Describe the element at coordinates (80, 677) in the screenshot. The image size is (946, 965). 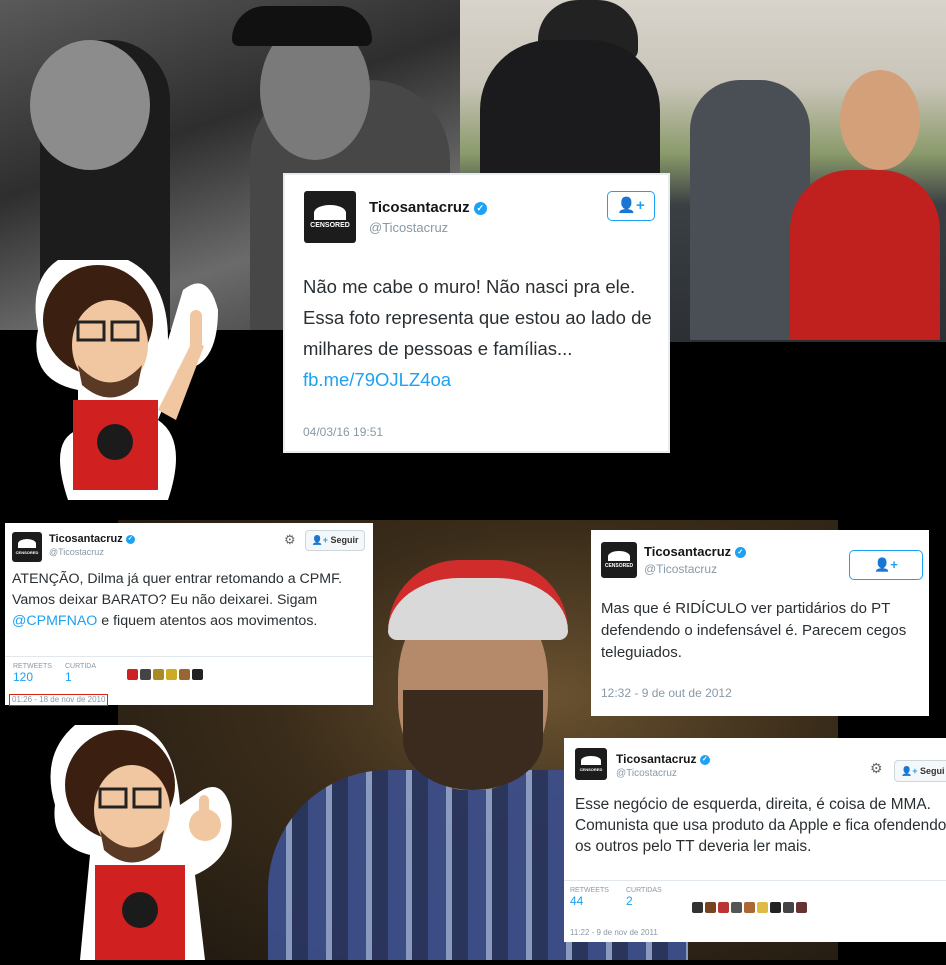
I see `likes-count: 1` at that location.